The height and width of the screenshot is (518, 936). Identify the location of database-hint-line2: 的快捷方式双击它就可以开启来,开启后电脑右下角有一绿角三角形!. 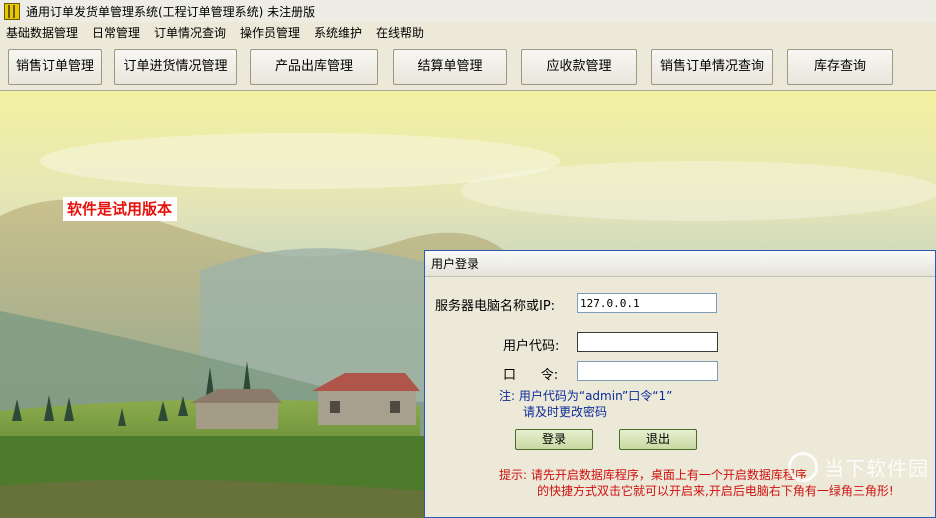
(715, 491).